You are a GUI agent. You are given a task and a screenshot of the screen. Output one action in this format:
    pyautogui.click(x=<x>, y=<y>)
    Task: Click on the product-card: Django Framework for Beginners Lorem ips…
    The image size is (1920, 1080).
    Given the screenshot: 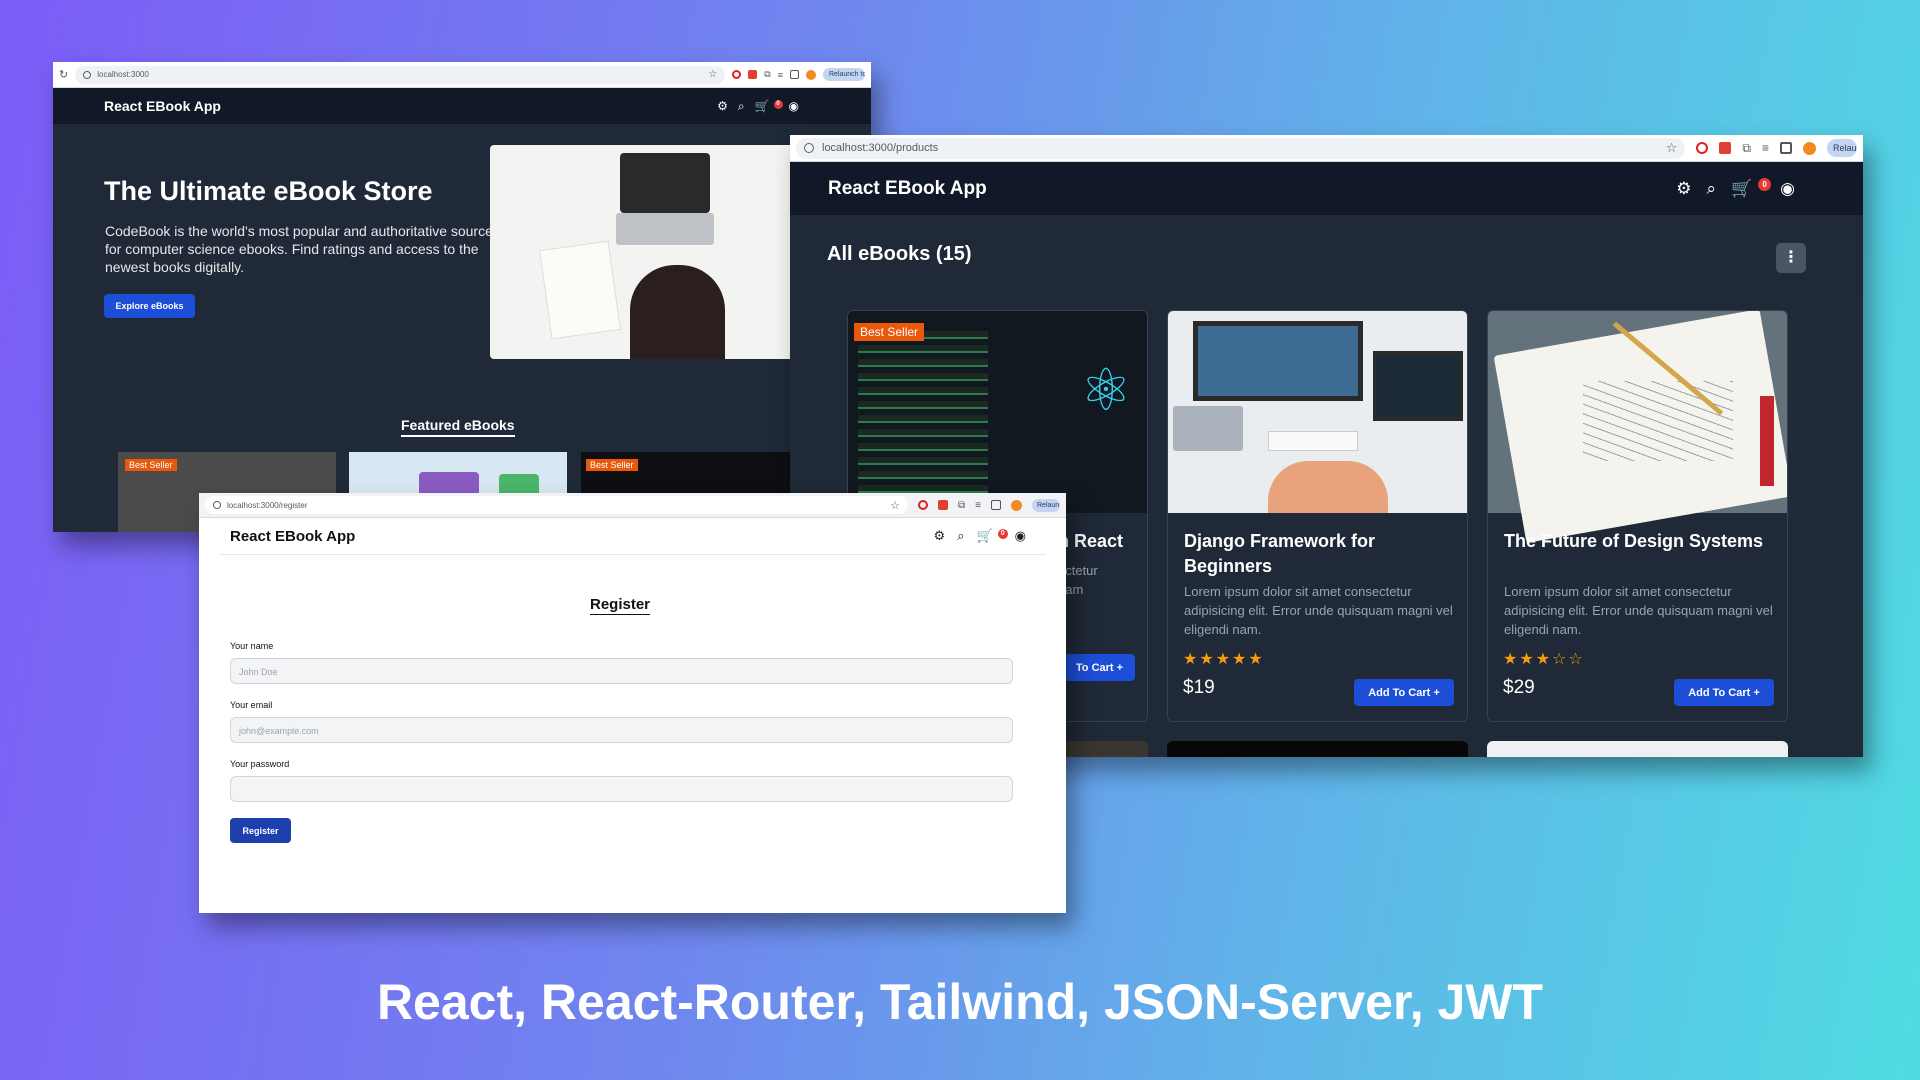 What is the action you would take?
    pyautogui.click(x=1317, y=516)
    